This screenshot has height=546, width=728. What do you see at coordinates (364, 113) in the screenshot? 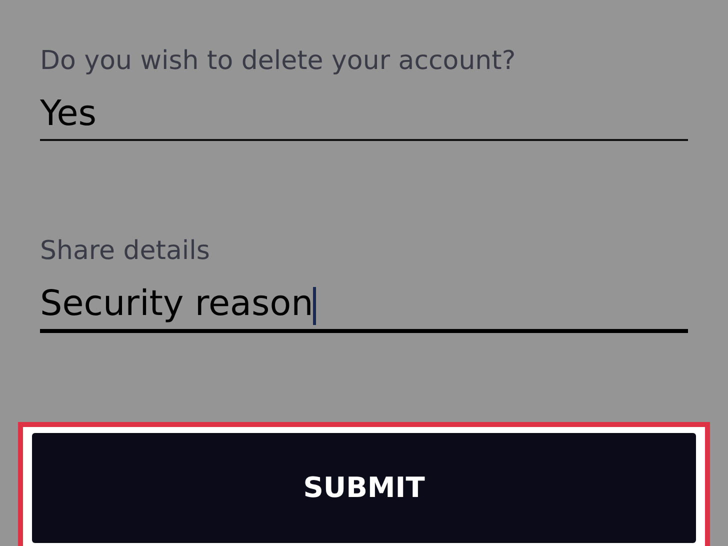
I see `input-field: Yes` at bounding box center [364, 113].